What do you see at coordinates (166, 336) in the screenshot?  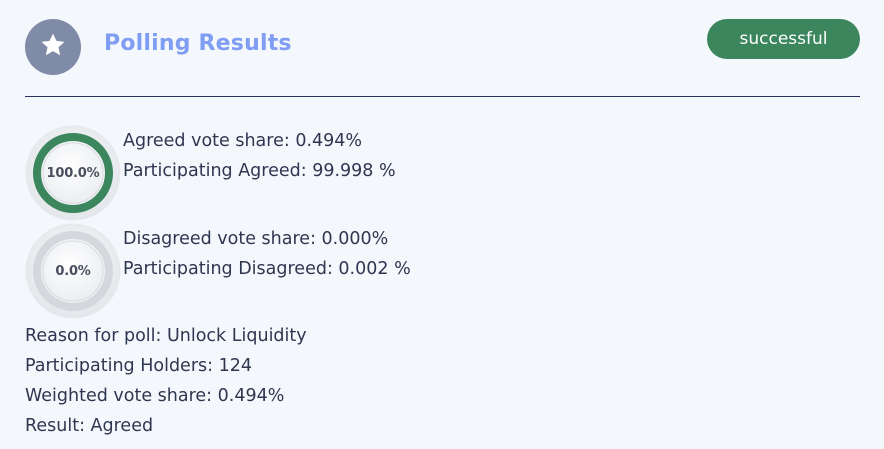 I see `poll-reason: Reason for poll: Unlock Liquidity` at bounding box center [166, 336].